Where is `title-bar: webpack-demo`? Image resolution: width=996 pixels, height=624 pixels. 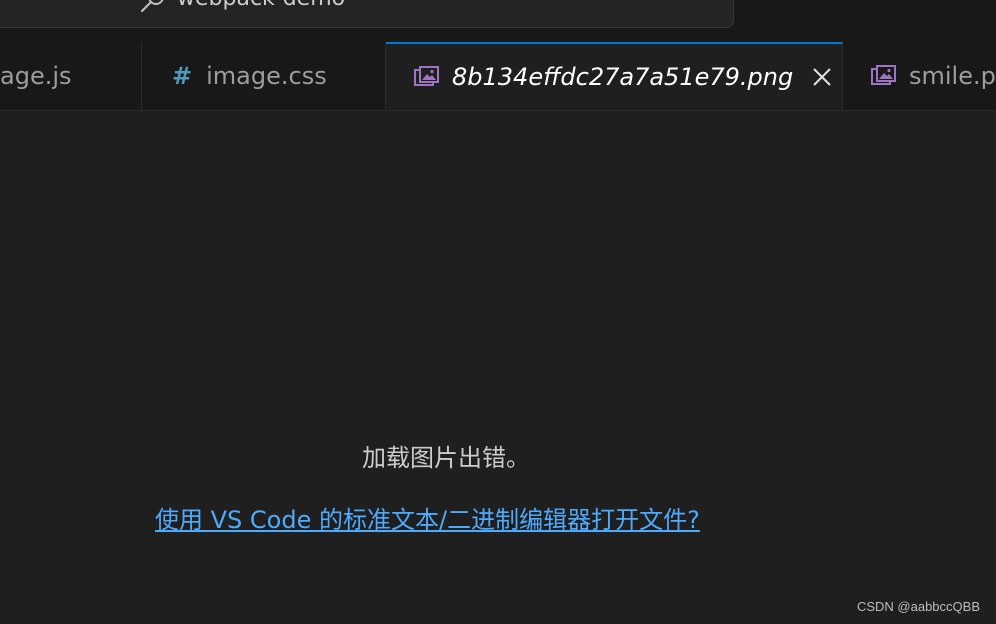
title-bar: webpack-demo is located at coordinates (498, 21).